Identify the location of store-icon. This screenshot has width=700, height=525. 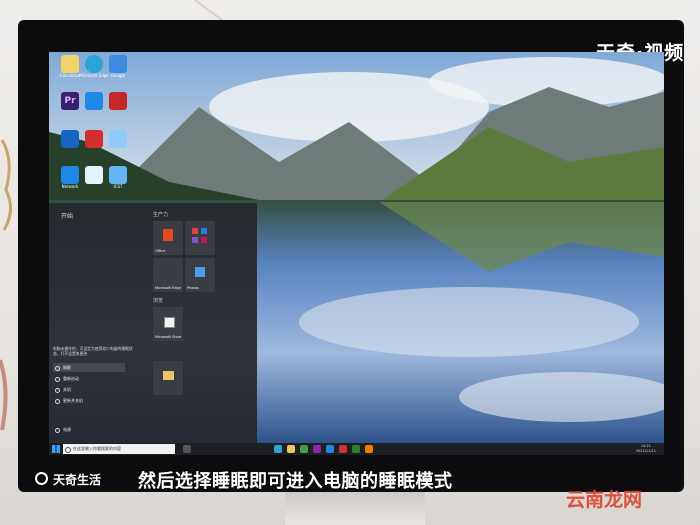
(169, 322).